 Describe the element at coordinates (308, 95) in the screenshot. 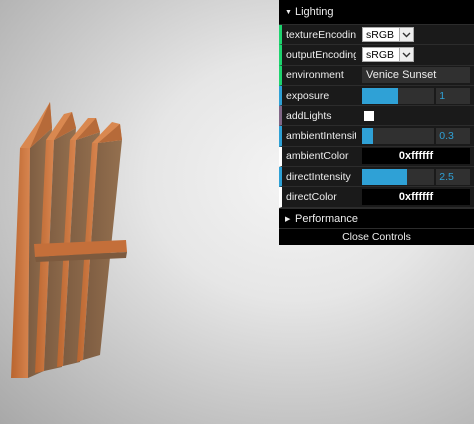

I see `exposure-label: exposure` at that location.